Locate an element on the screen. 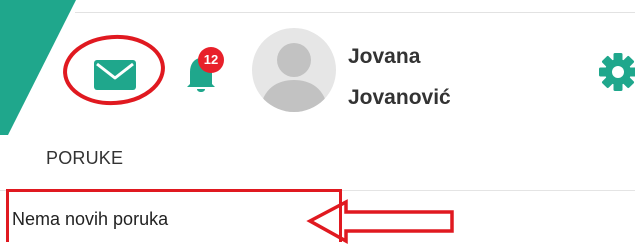 The image size is (635, 244). user-first-name: Jovana is located at coordinates (384, 56).